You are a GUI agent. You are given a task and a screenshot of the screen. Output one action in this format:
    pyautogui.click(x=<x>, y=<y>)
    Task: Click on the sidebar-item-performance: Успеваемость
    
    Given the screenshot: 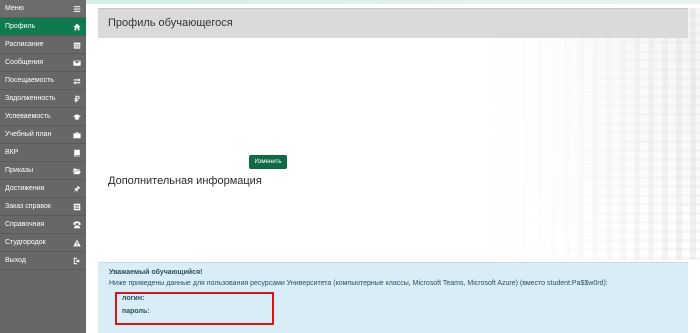 What is the action you would take?
    pyautogui.click(x=43, y=117)
    